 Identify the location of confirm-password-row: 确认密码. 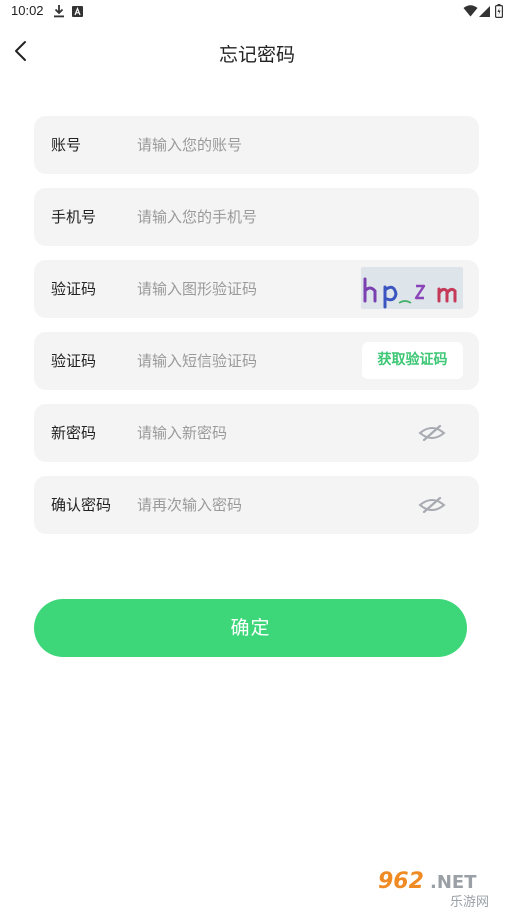
(256, 505).